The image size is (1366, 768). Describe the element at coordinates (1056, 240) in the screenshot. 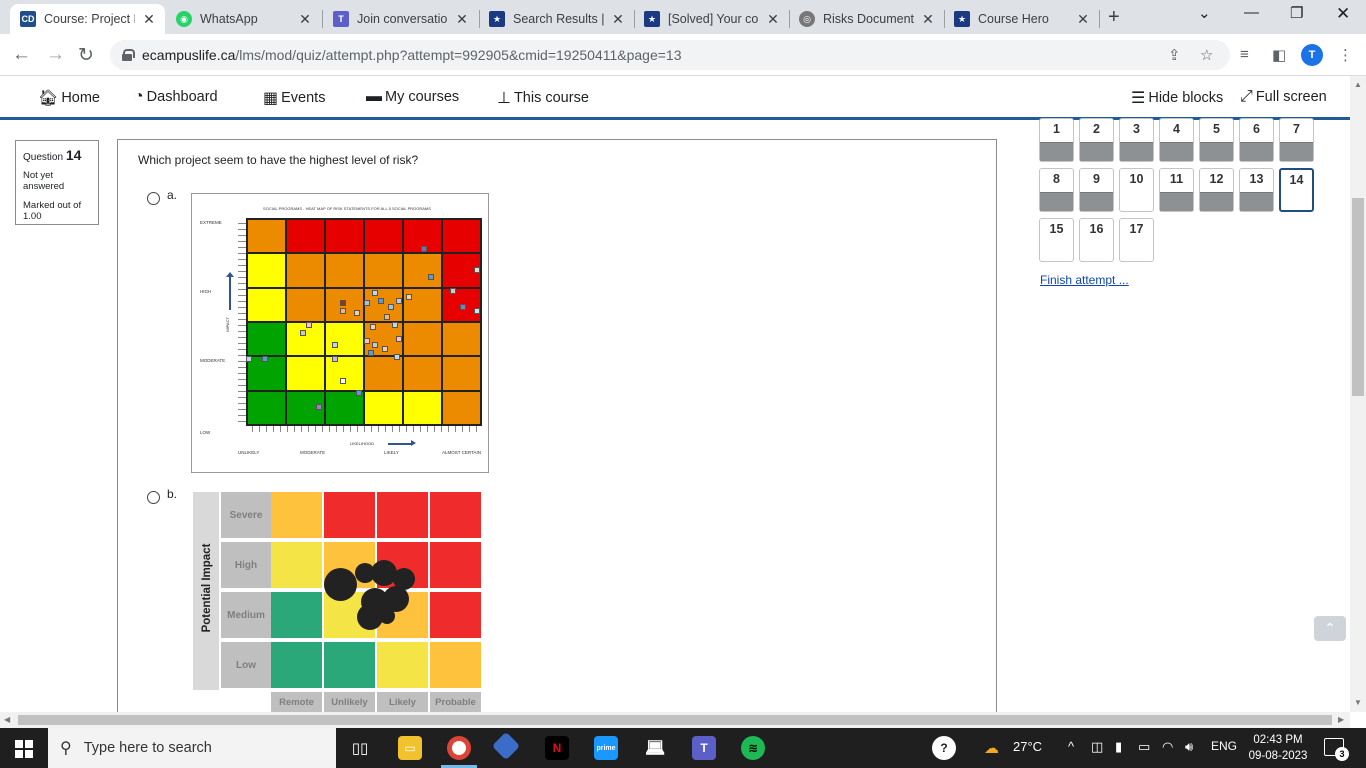

I see `quiz-nav-question-15: 15` at that location.